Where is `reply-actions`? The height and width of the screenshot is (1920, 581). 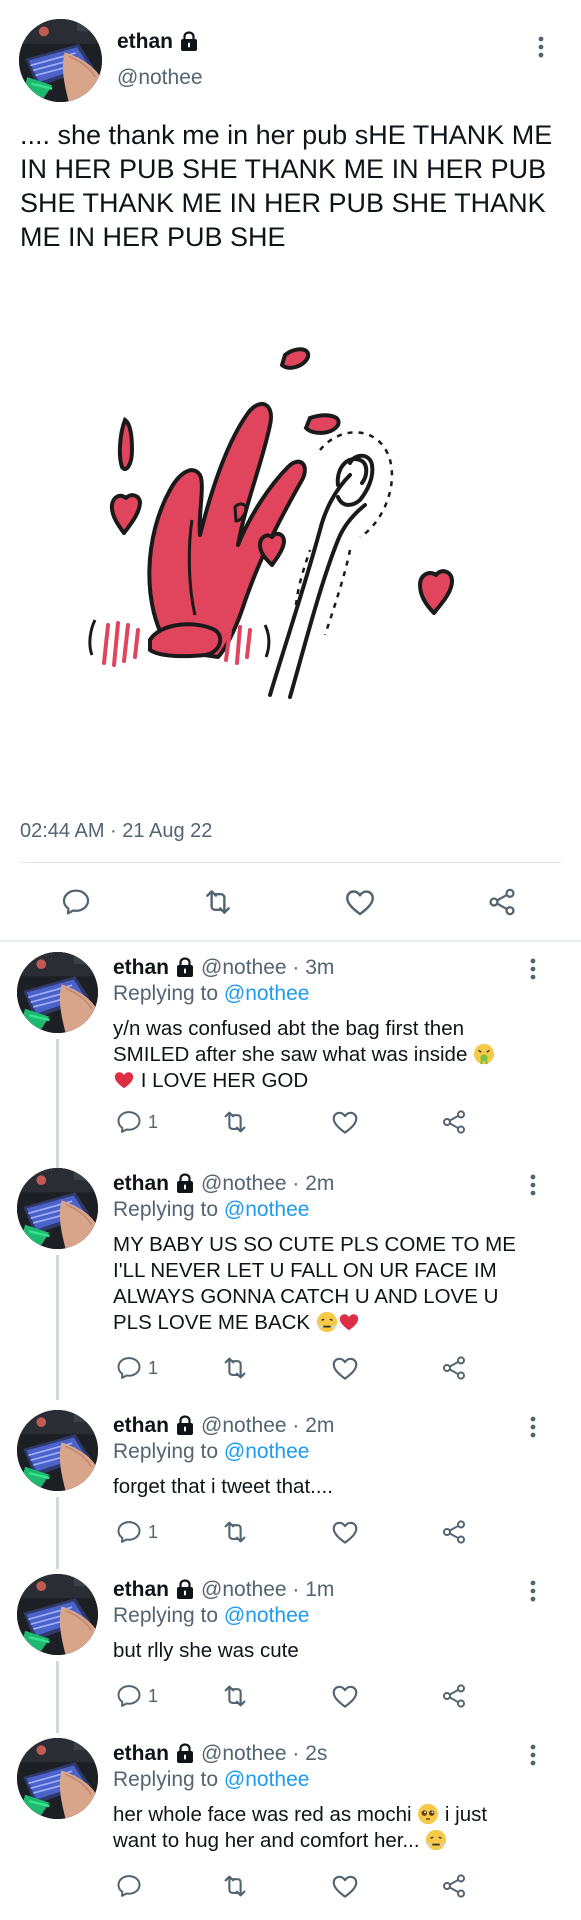 reply-actions is located at coordinates (310, 1886).